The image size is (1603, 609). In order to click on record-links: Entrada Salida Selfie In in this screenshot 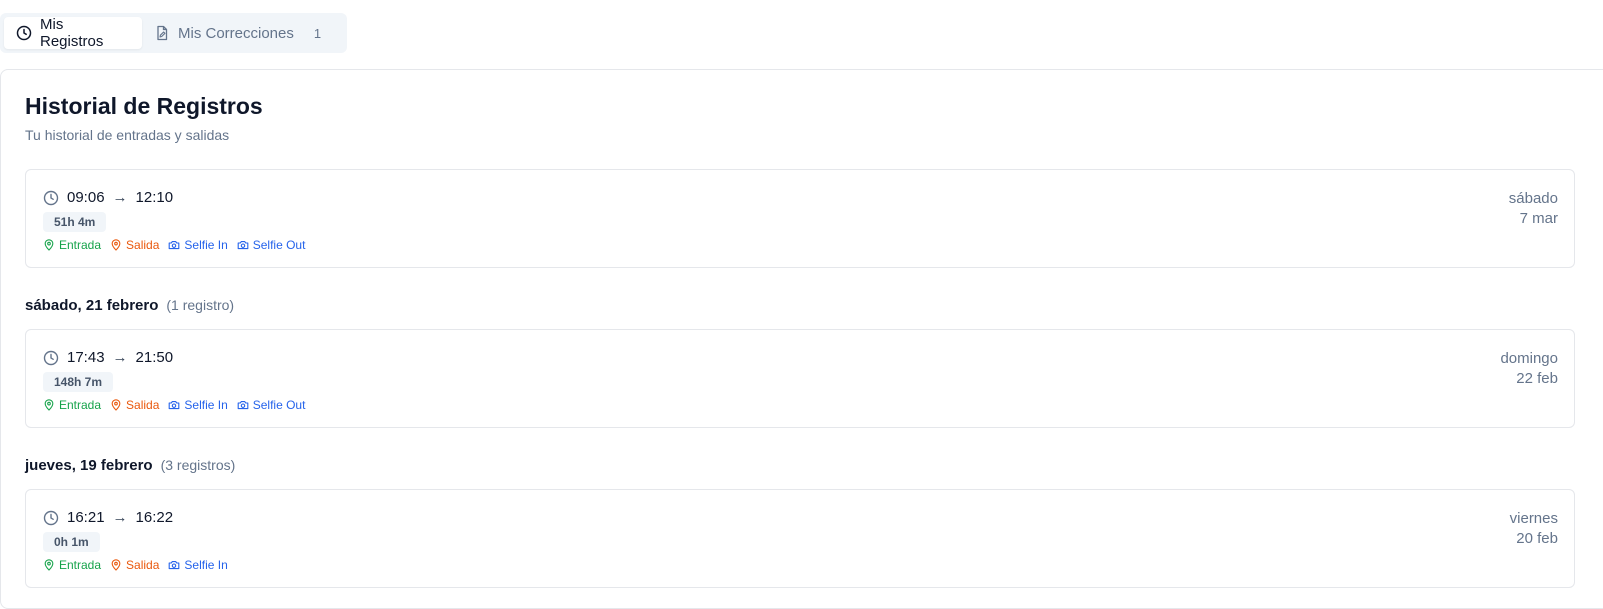, I will do `click(140, 565)`.